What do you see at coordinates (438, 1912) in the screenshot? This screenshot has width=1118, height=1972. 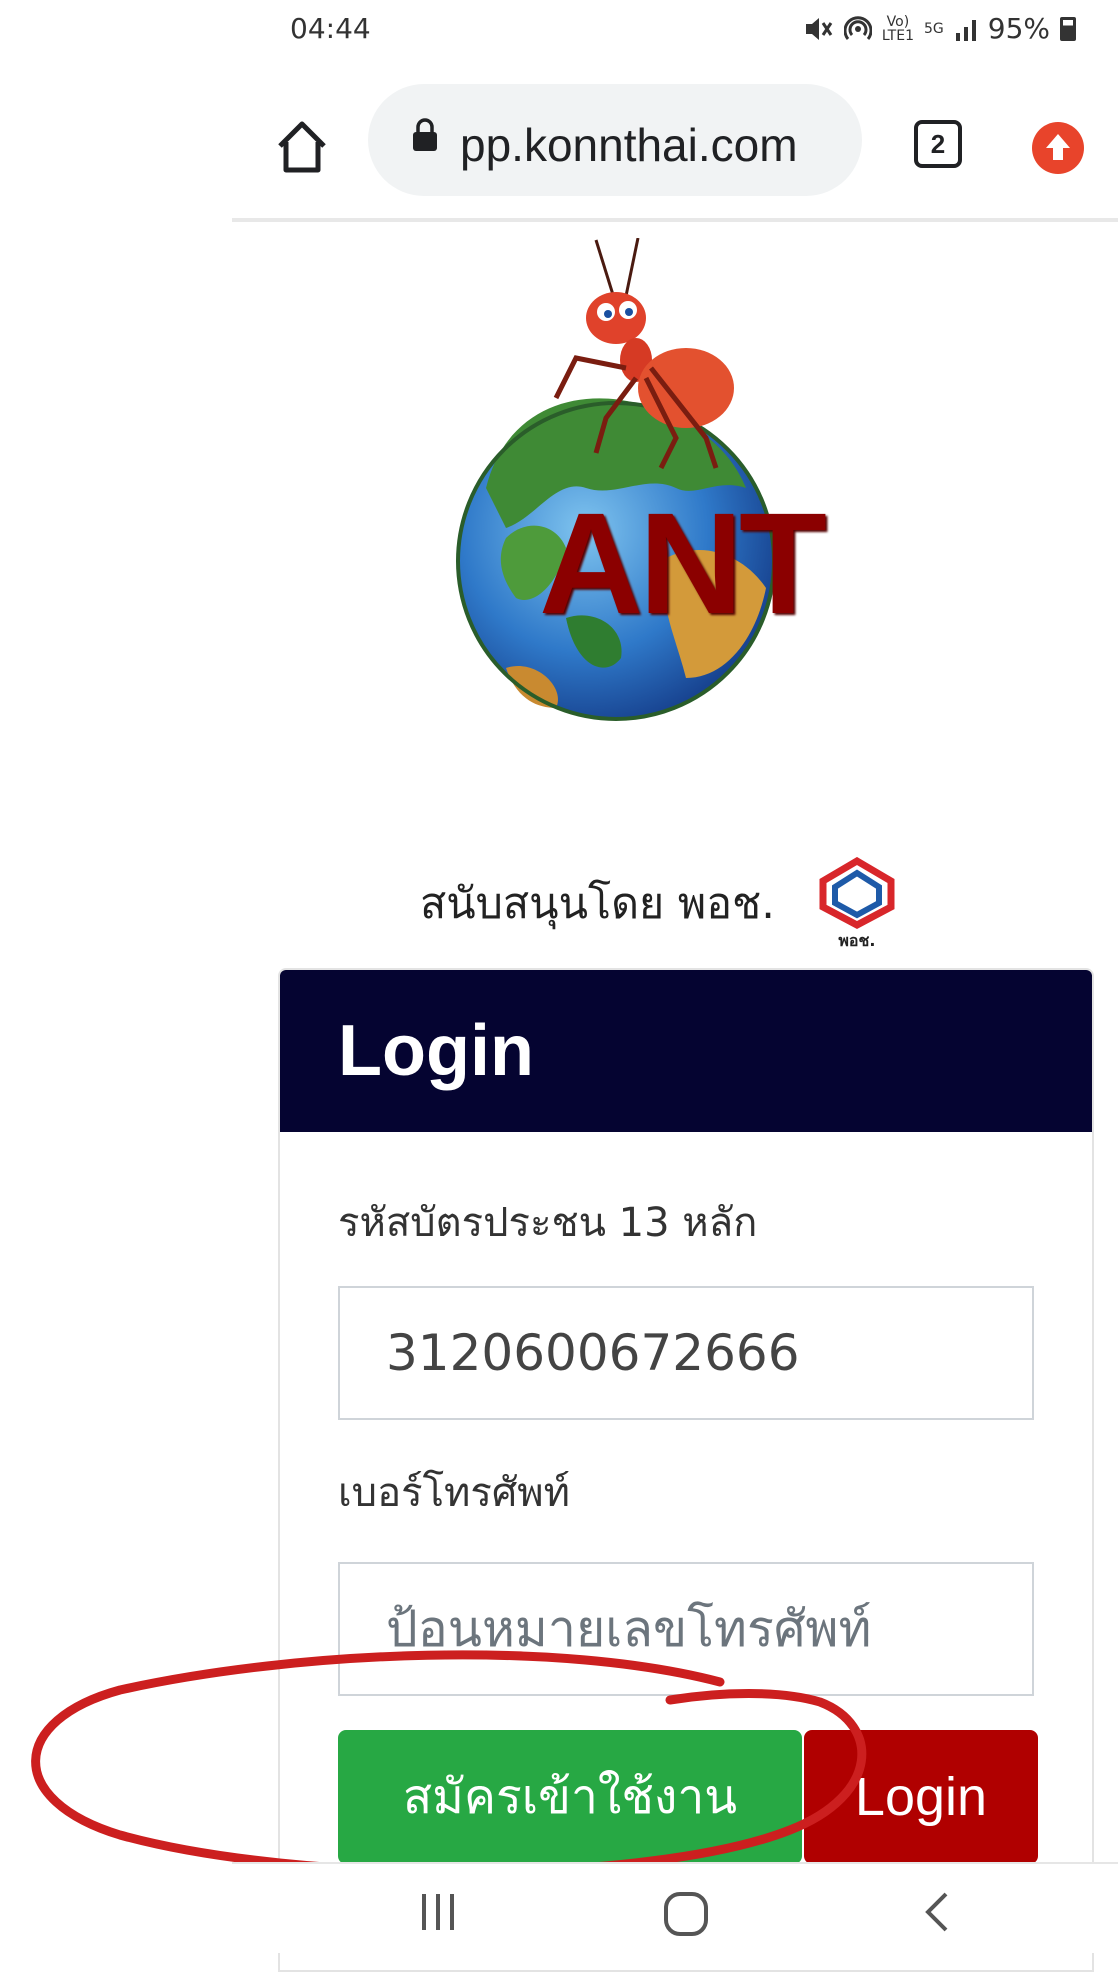 I see `recent-apps-icon` at bounding box center [438, 1912].